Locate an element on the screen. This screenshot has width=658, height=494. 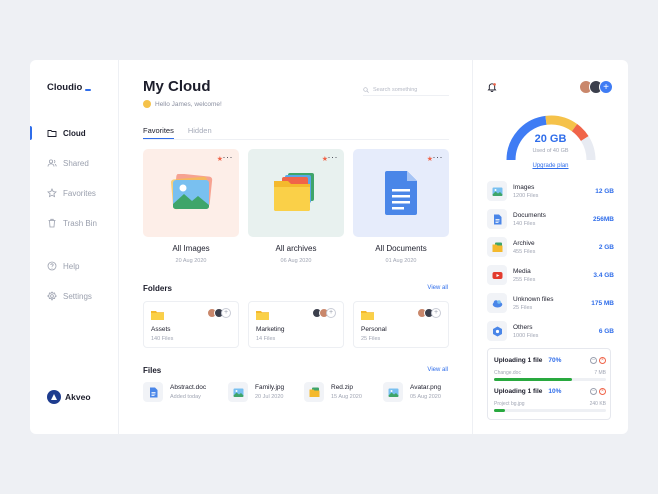
sidebar-item-trash: Trash Bin is located at coordinates (74, 223).